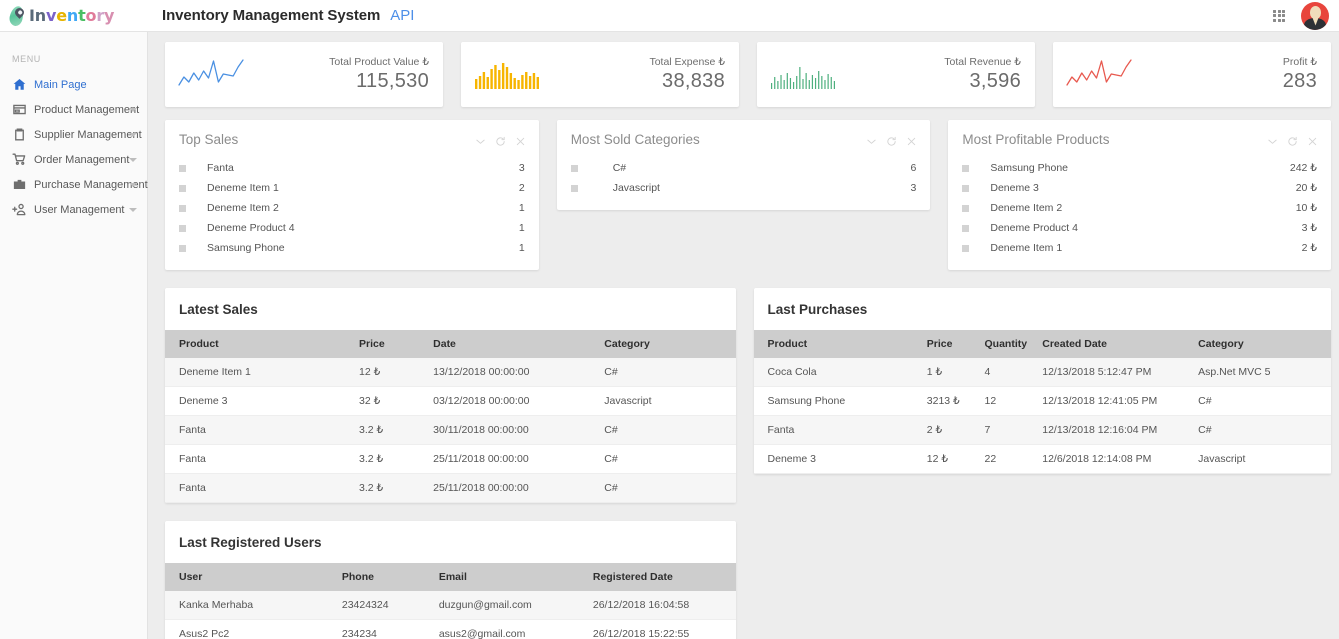 Image resolution: width=1339 pixels, height=639 pixels. Describe the element at coordinates (1139, 248) in the screenshot. I see `list-item: Deneme Item 1 2 ₺` at that location.